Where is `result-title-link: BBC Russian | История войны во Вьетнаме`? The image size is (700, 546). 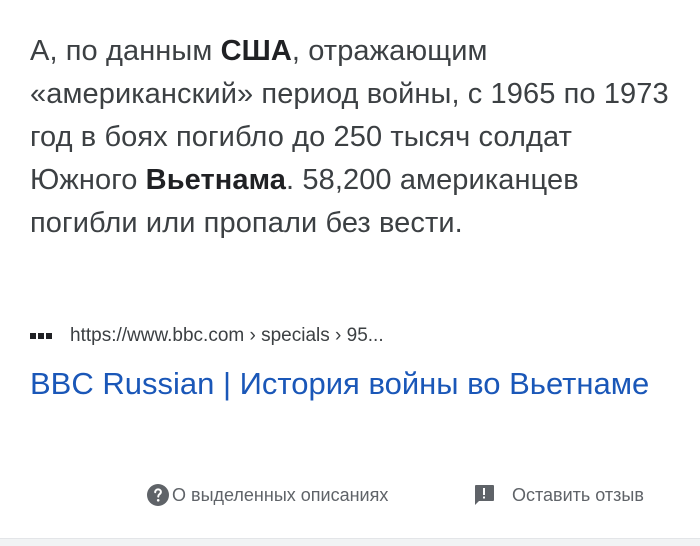
result-title-link: BBC Russian | История войны во Вьетнаме is located at coordinates (350, 383).